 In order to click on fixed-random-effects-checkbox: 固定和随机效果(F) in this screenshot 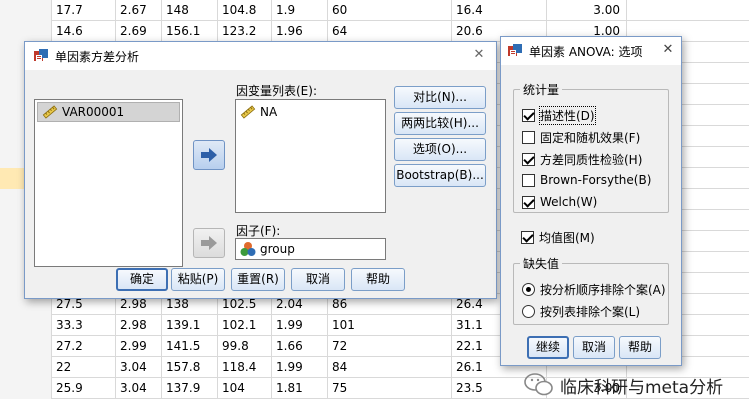, I will do `click(581, 137)`.